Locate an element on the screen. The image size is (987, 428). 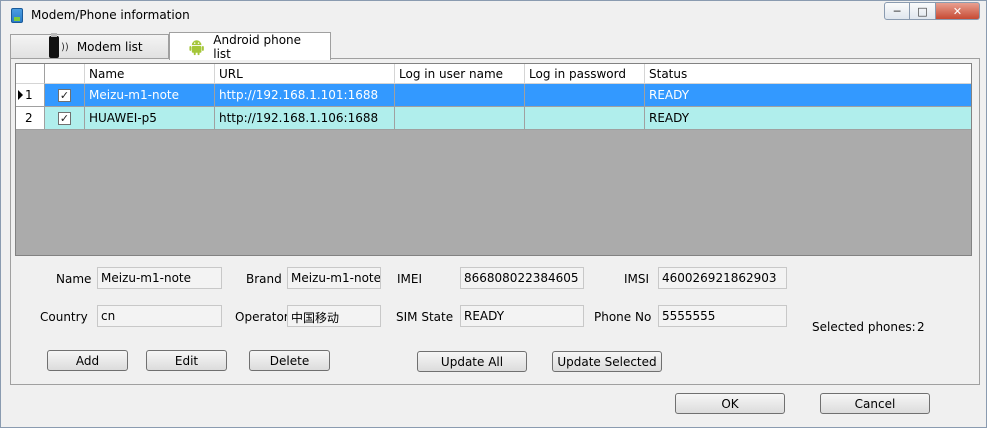
maximize-icon: □ is located at coordinates (922, 11).